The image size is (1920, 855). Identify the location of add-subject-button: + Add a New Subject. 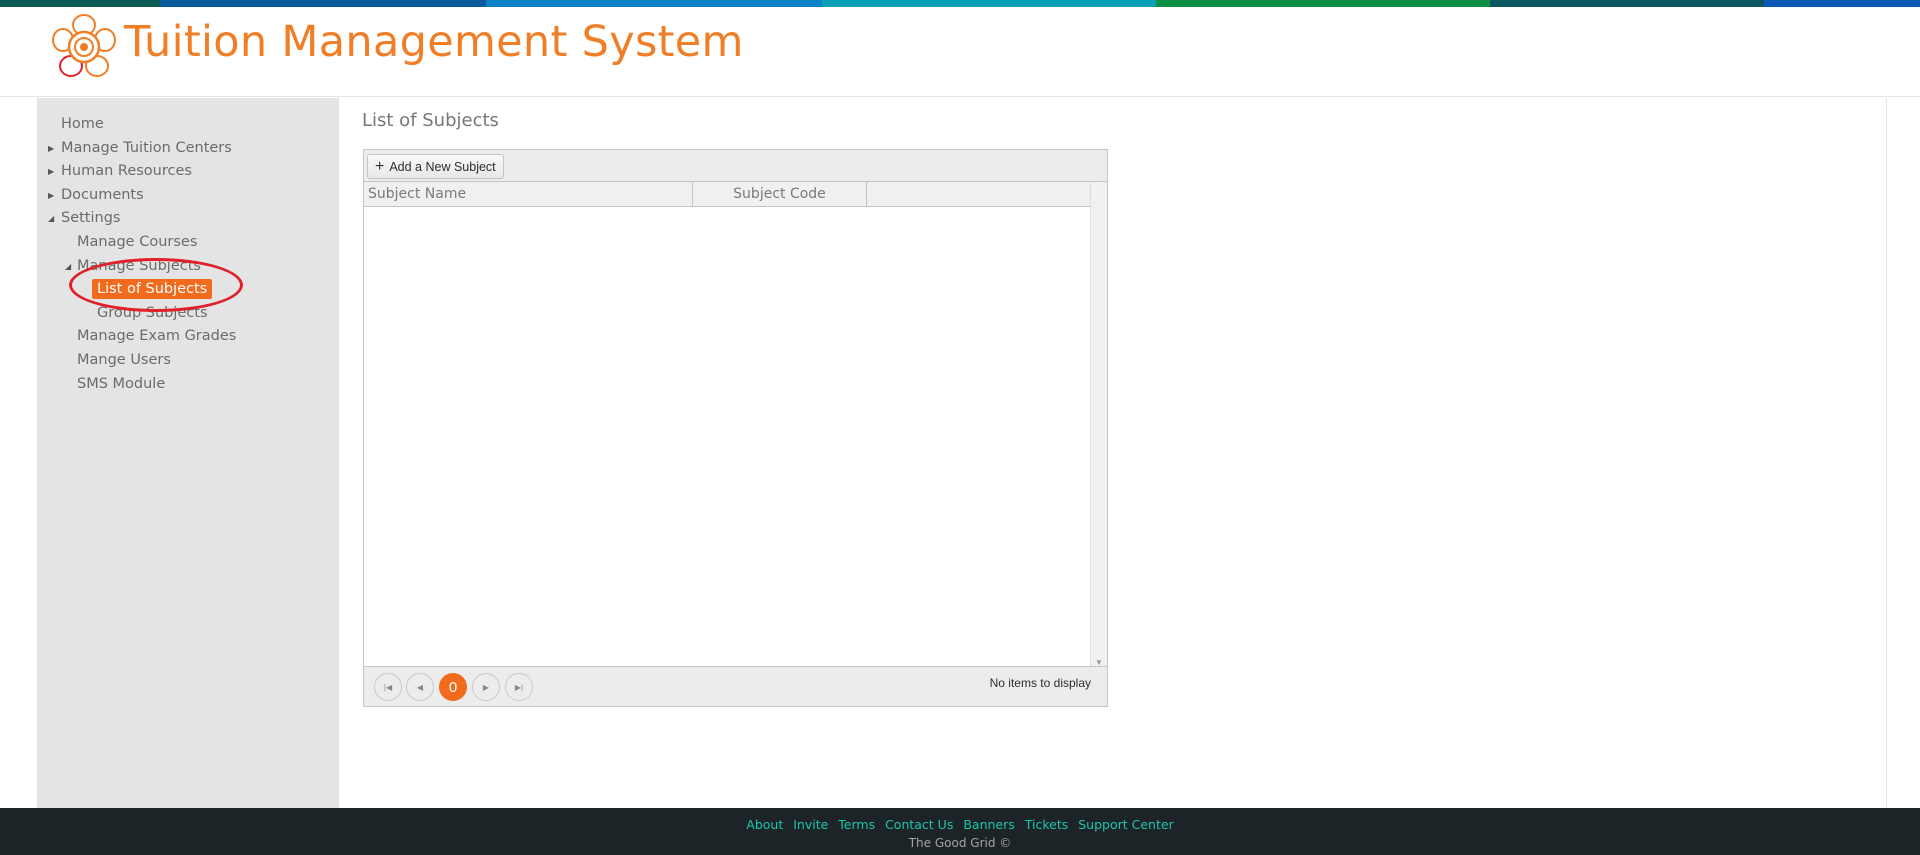
(435, 166).